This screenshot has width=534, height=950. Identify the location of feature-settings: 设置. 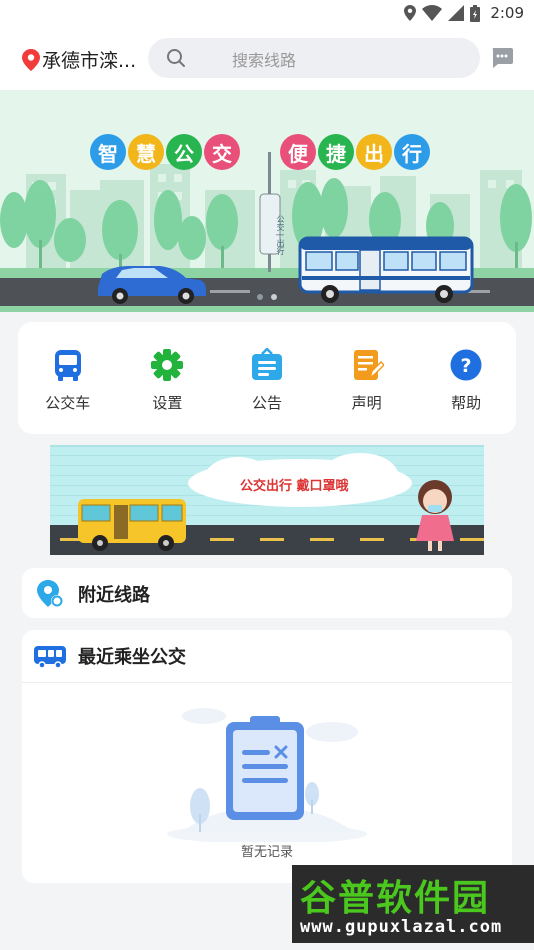
(167, 391).